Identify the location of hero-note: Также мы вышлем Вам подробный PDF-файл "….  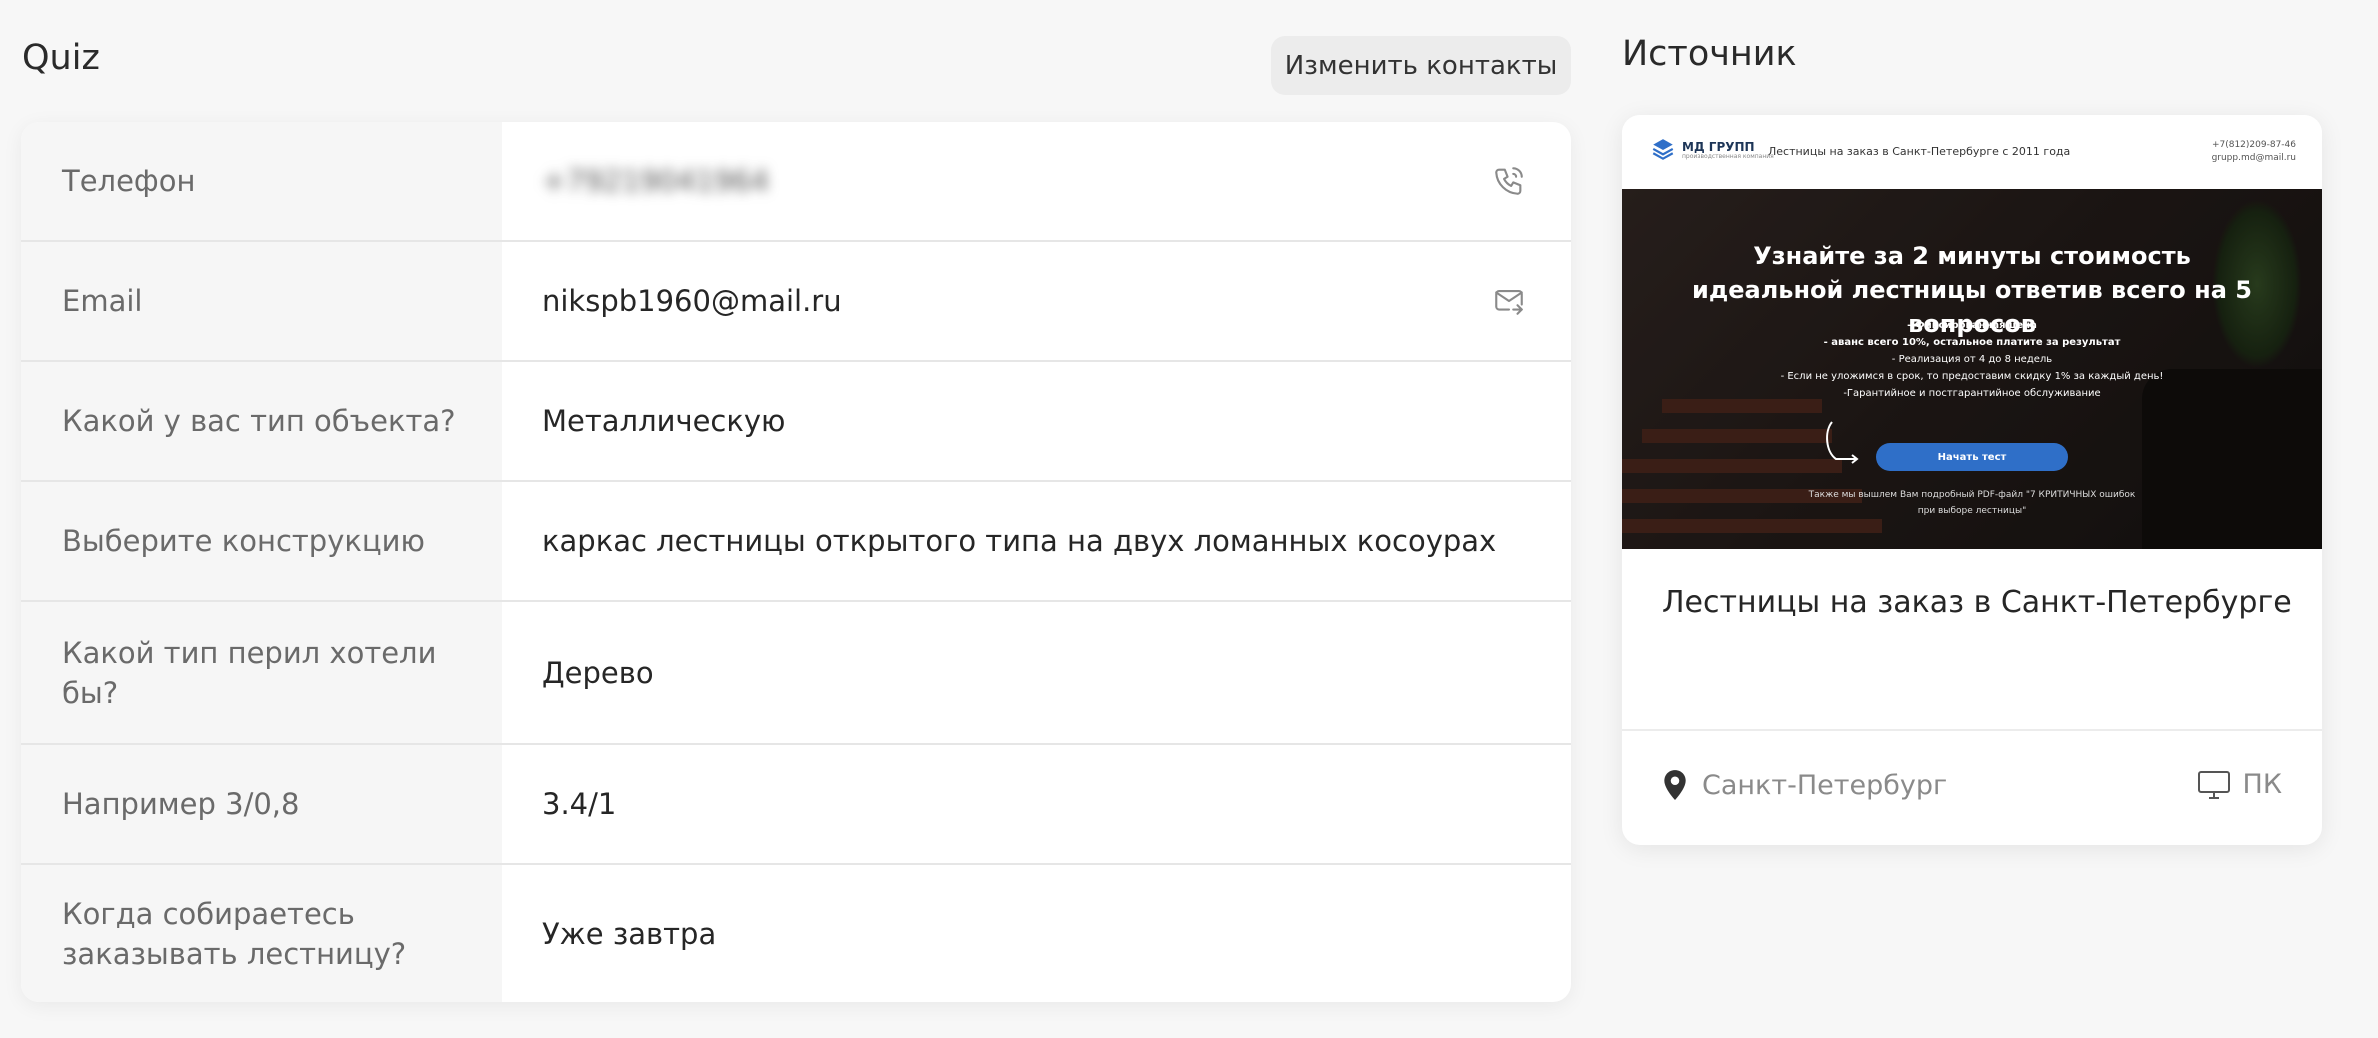
(1972, 503).